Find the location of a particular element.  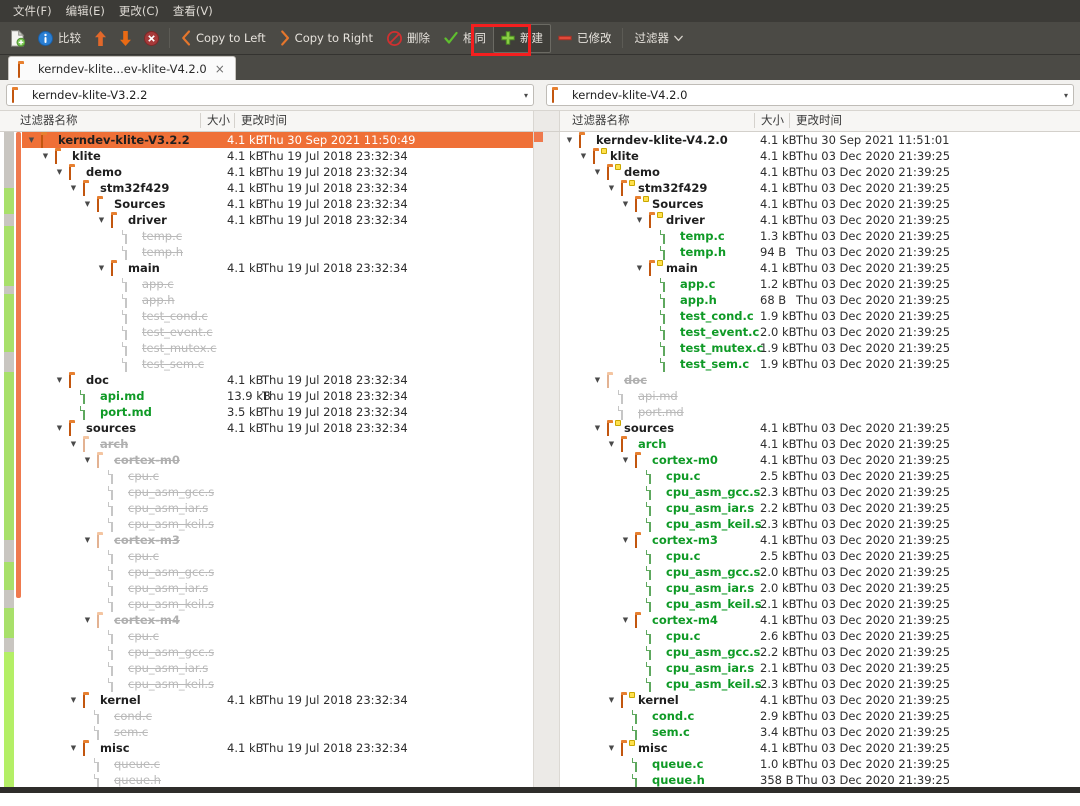

right-header-date: 更改时间 is located at coordinates (816, 120).